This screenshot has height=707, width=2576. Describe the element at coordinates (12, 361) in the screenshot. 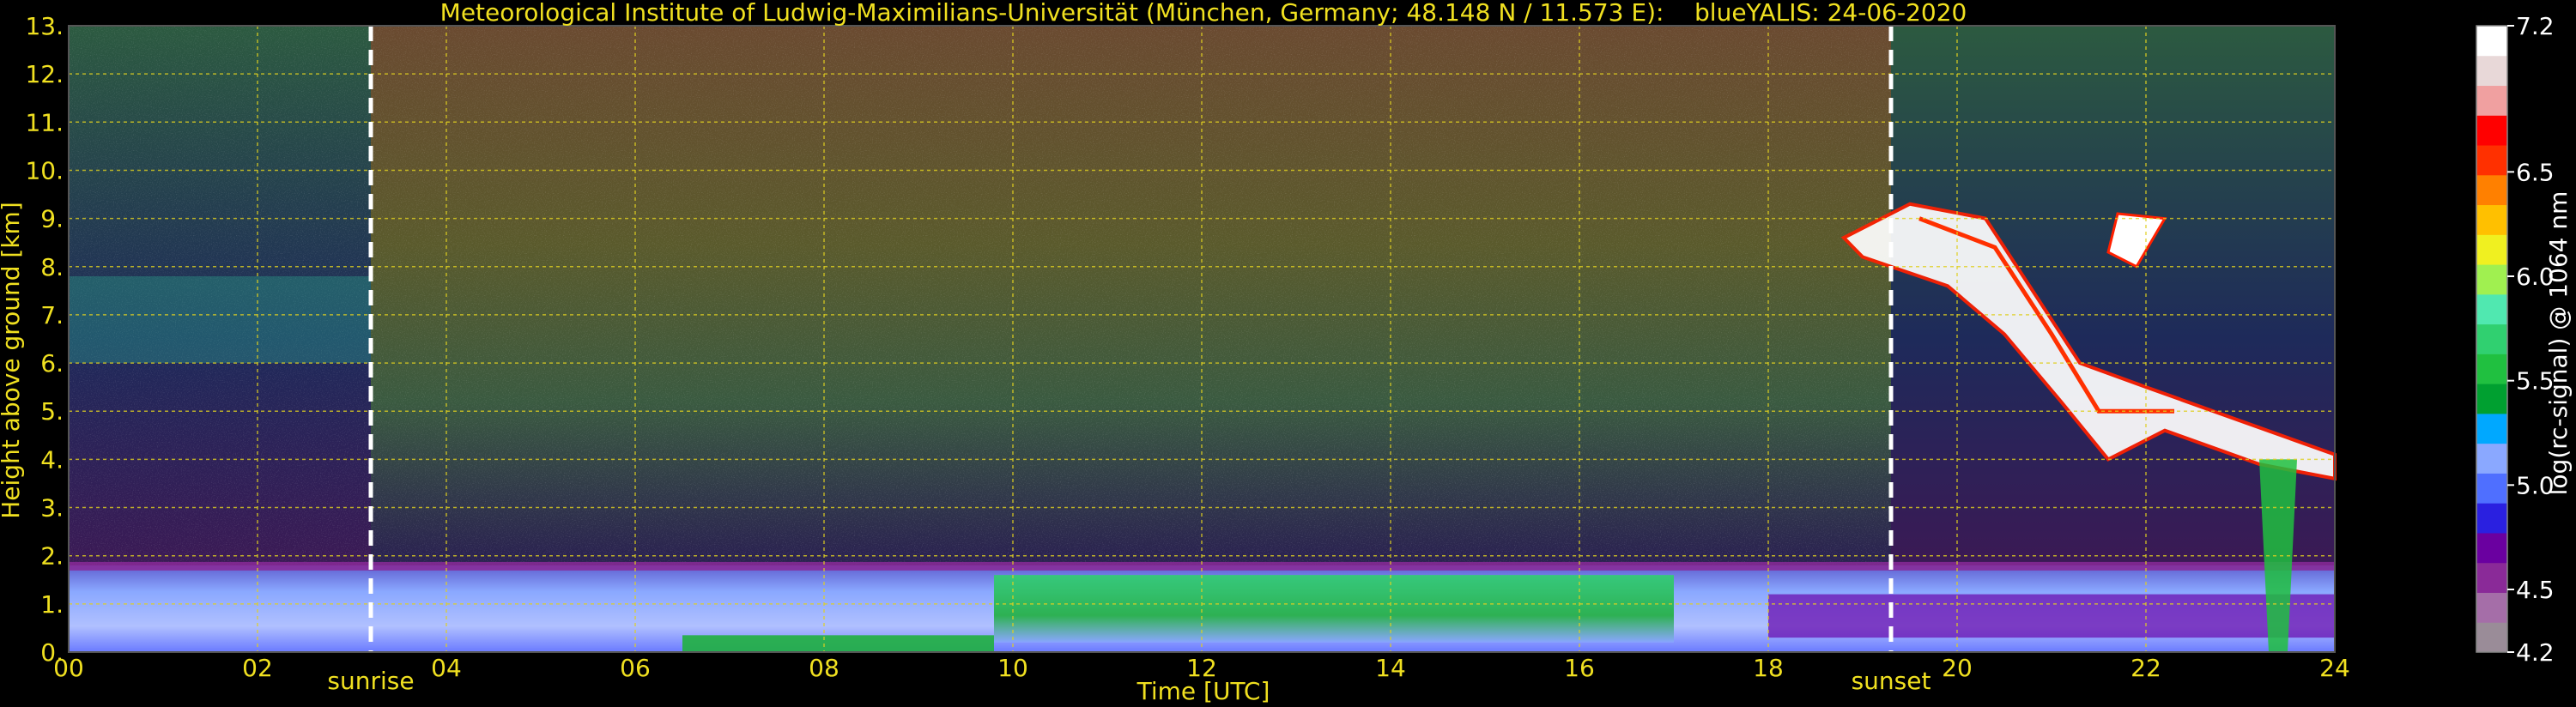

I see `y-axis-label: Height above ground [km]` at that location.